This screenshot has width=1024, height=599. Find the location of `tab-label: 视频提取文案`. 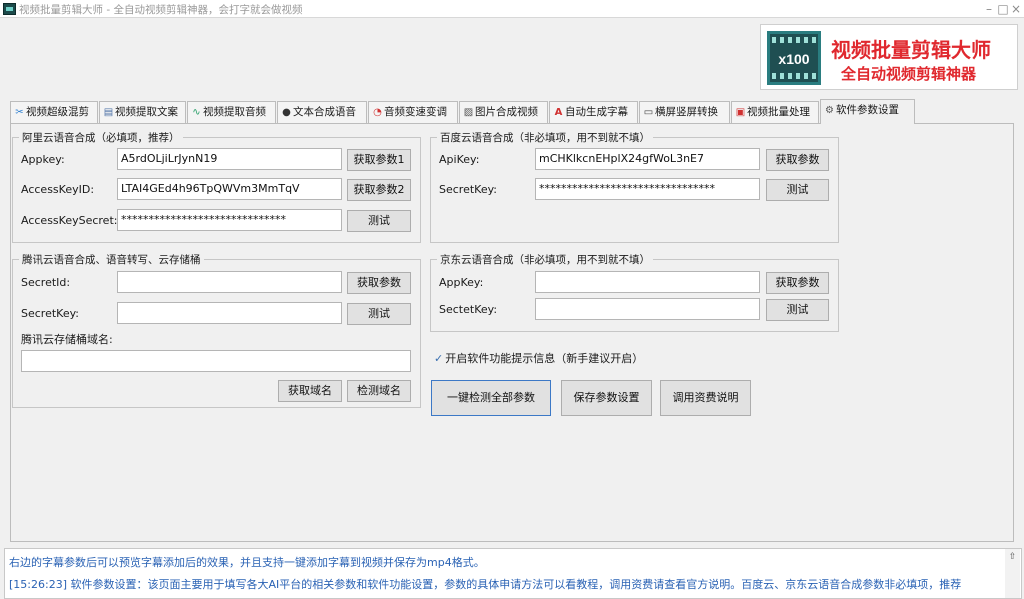

tab-label: 视频提取文案 is located at coordinates (146, 112).